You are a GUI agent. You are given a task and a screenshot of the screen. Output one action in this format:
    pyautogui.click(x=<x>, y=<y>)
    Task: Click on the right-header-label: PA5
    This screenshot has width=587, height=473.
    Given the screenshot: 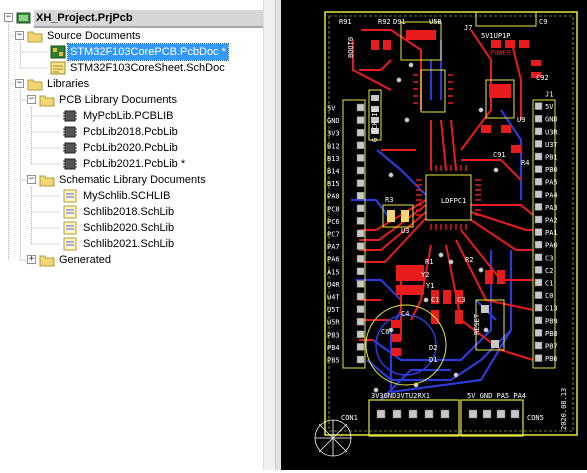 What is the action you would take?
    pyautogui.click(x=551, y=183)
    